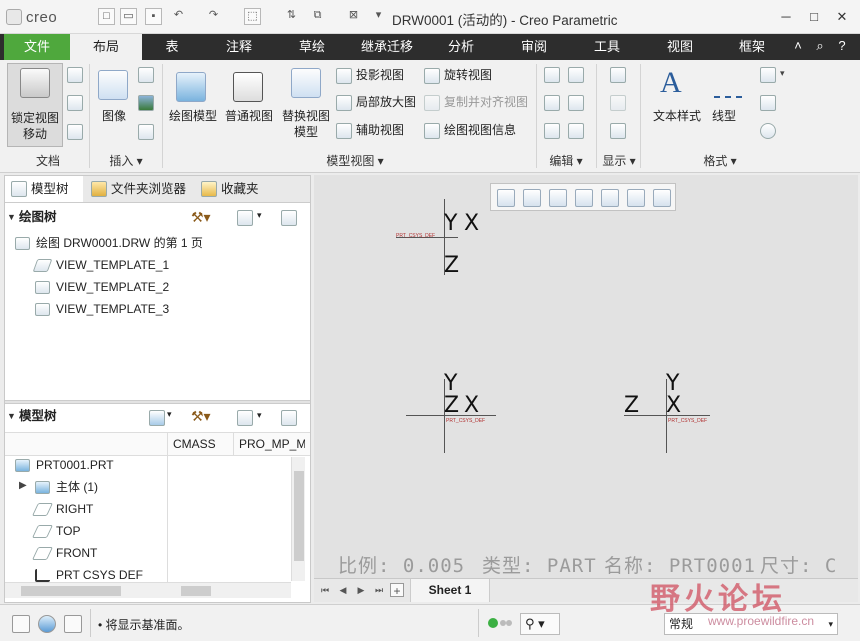 The height and width of the screenshot is (641, 860). I want to click on tree-item-right-plane: RIGHT, so click(62, 509).